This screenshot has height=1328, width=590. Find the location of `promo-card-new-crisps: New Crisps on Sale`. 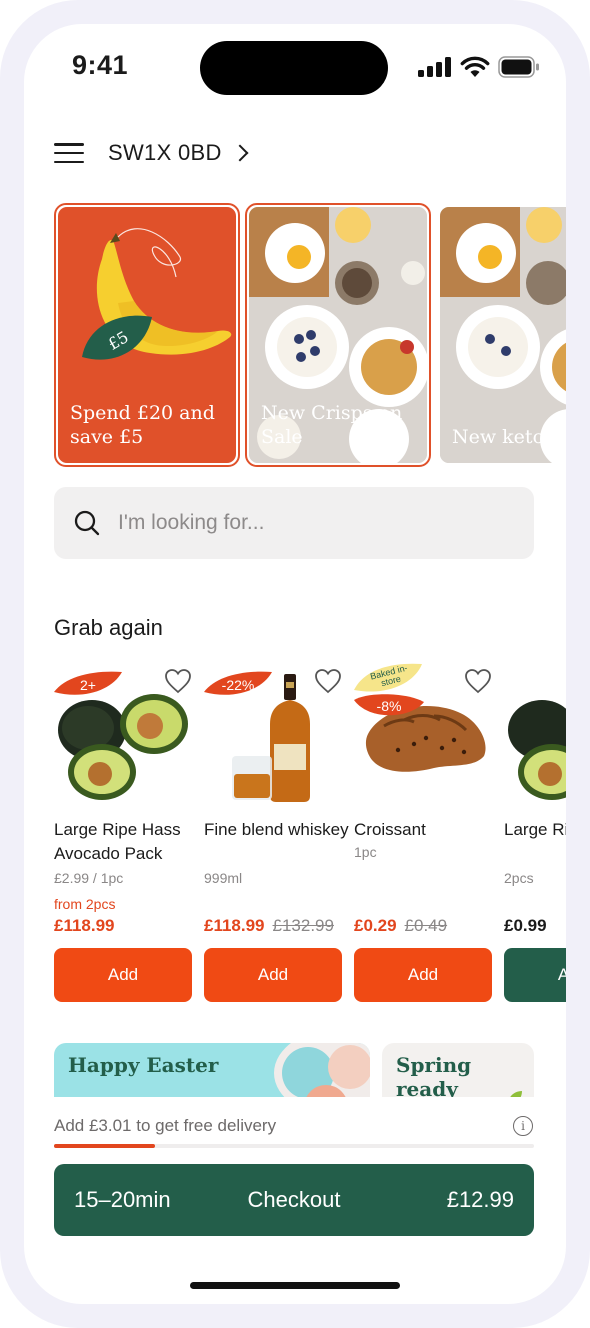

promo-card-new-crisps: New Crisps on Sale is located at coordinates (338, 335).